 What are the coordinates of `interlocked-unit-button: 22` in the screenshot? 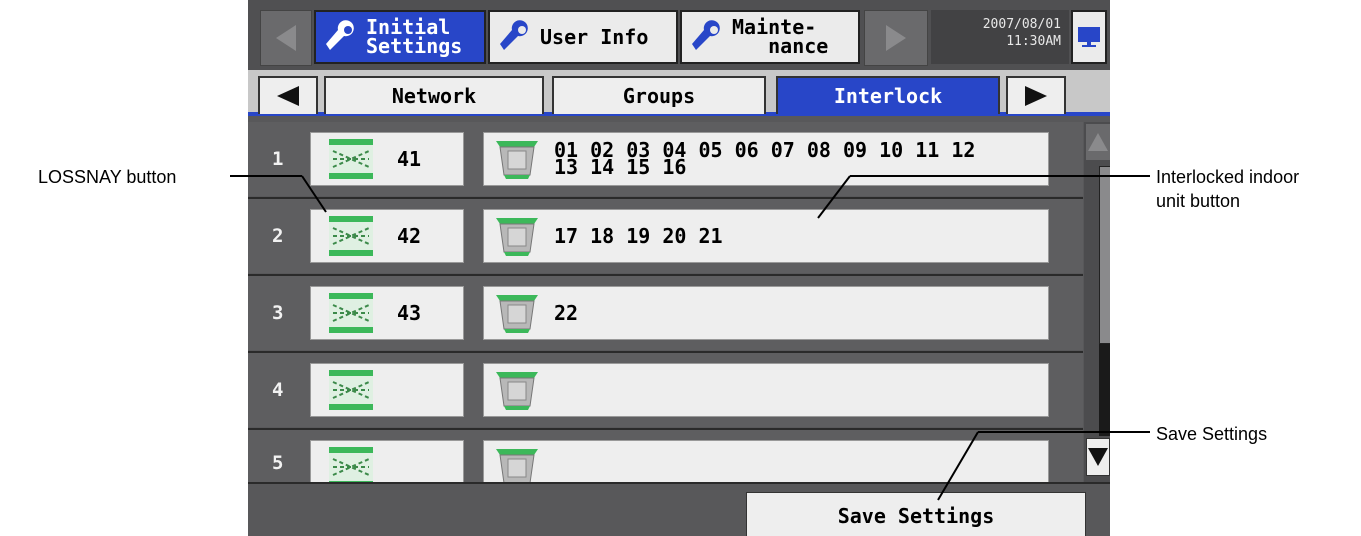 It's located at (766, 313).